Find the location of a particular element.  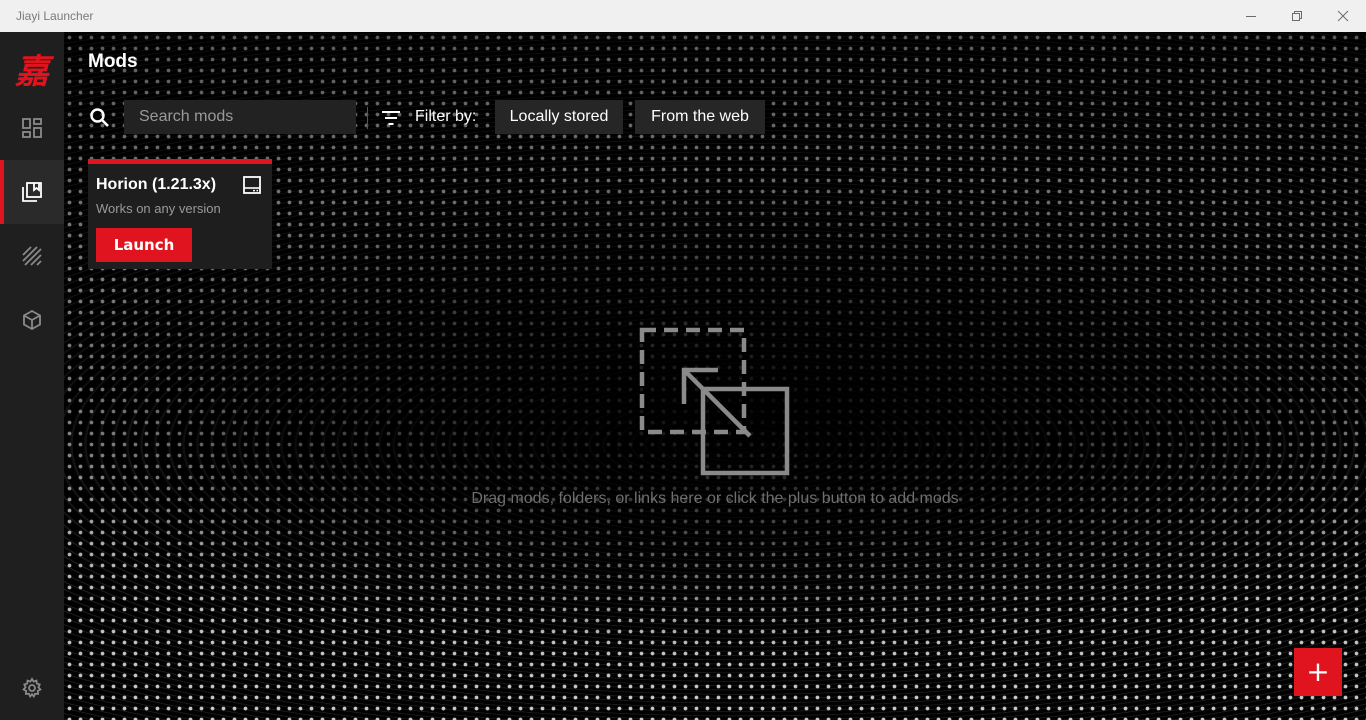

maximize-button is located at coordinates (1297, 16).